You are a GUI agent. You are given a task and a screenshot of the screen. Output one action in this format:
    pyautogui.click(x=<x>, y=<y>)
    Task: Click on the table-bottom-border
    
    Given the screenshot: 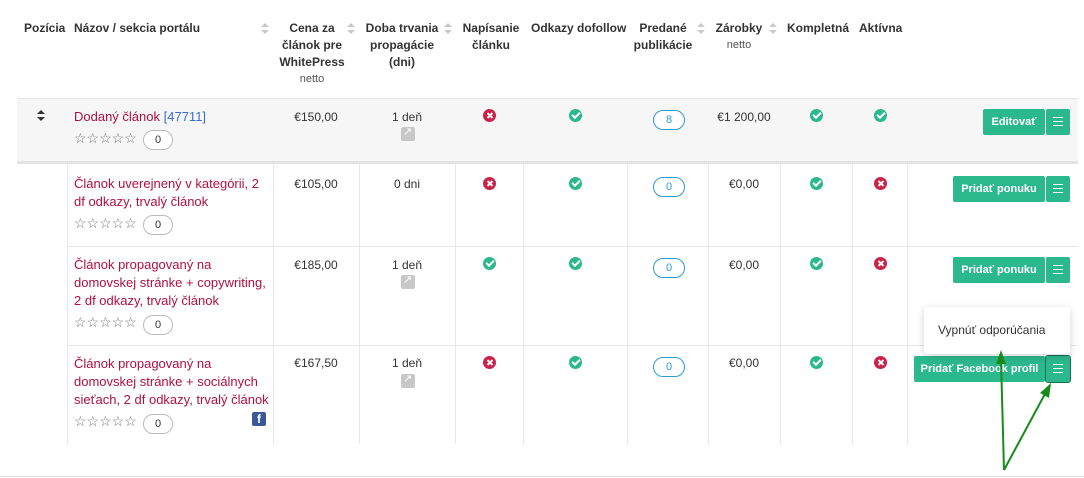 What is the action you would take?
    pyautogui.click(x=542, y=476)
    